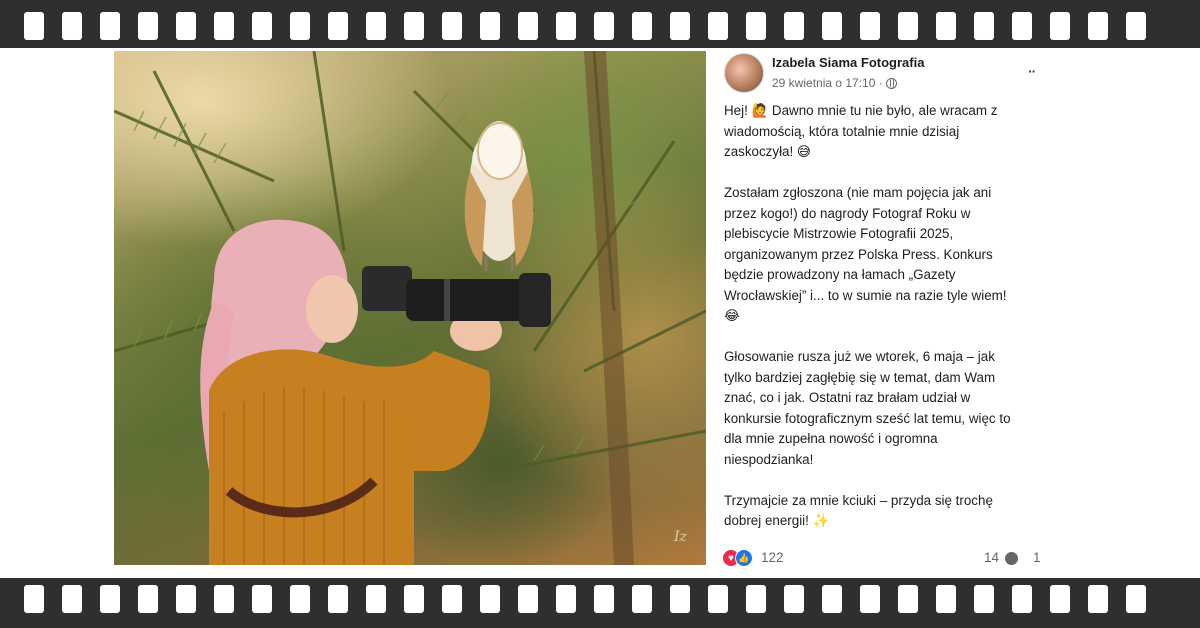  I want to click on share-count: 1, so click(1037, 557).